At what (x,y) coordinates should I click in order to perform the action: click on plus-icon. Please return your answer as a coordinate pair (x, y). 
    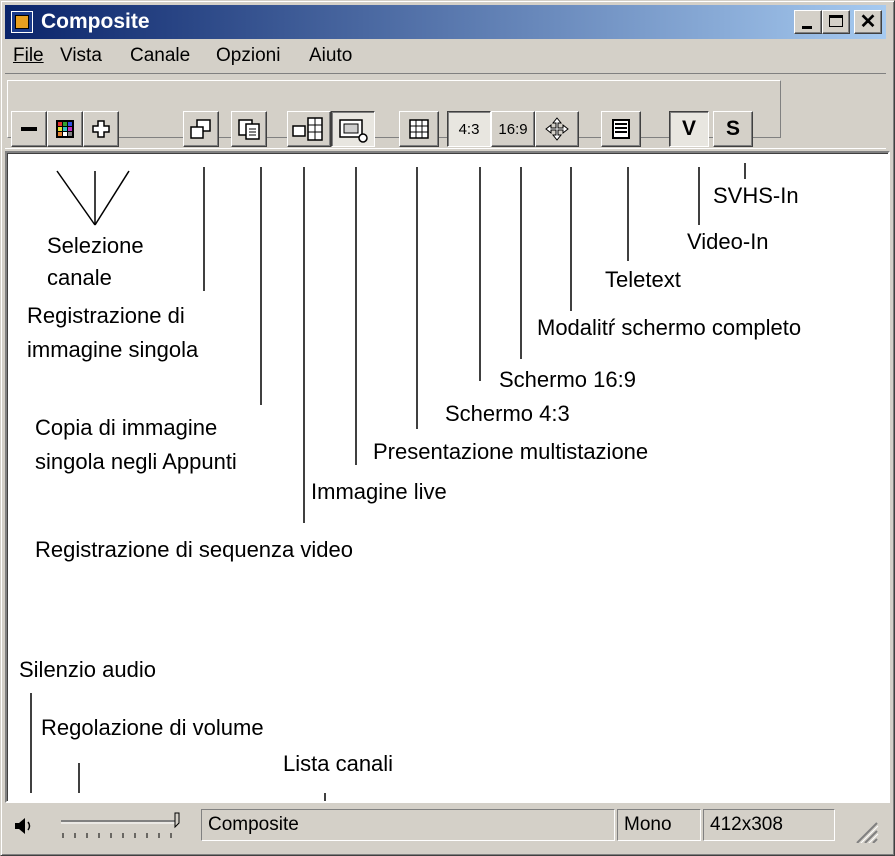
    Looking at the image, I should click on (101, 129).